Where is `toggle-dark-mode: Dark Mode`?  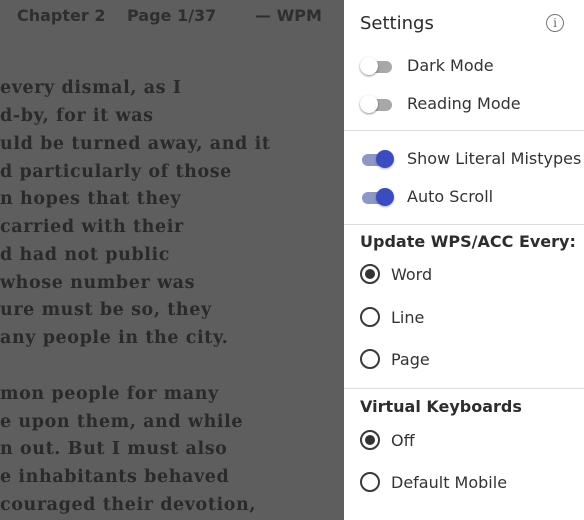
toggle-dark-mode: Dark Mode is located at coordinates (427, 65).